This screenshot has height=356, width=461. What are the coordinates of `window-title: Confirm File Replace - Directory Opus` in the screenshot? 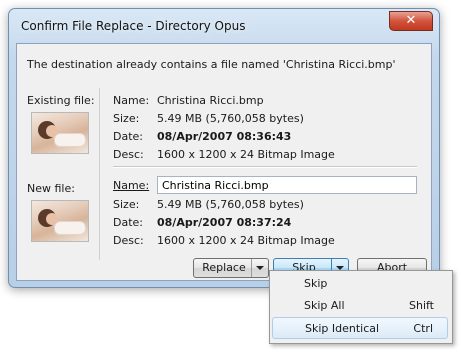 It's located at (133, 26).